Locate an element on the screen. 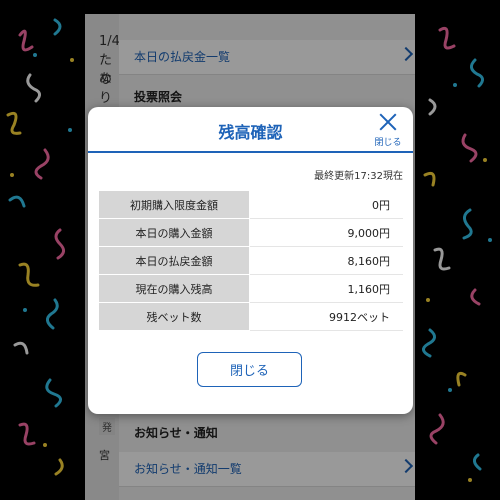  table-row: 現在の購入残高 1,160円 is located at coordinates (250, 288).